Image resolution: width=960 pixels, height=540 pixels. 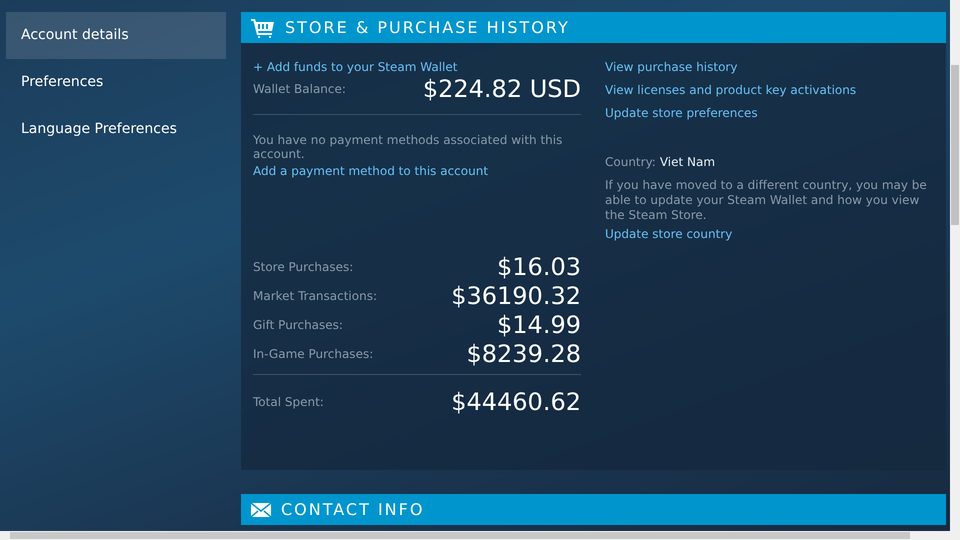 What do you see at coordinates (116, 82) in the screenshot?
I see `sidebar-item: Preferences` at bounding box center [116, 82].